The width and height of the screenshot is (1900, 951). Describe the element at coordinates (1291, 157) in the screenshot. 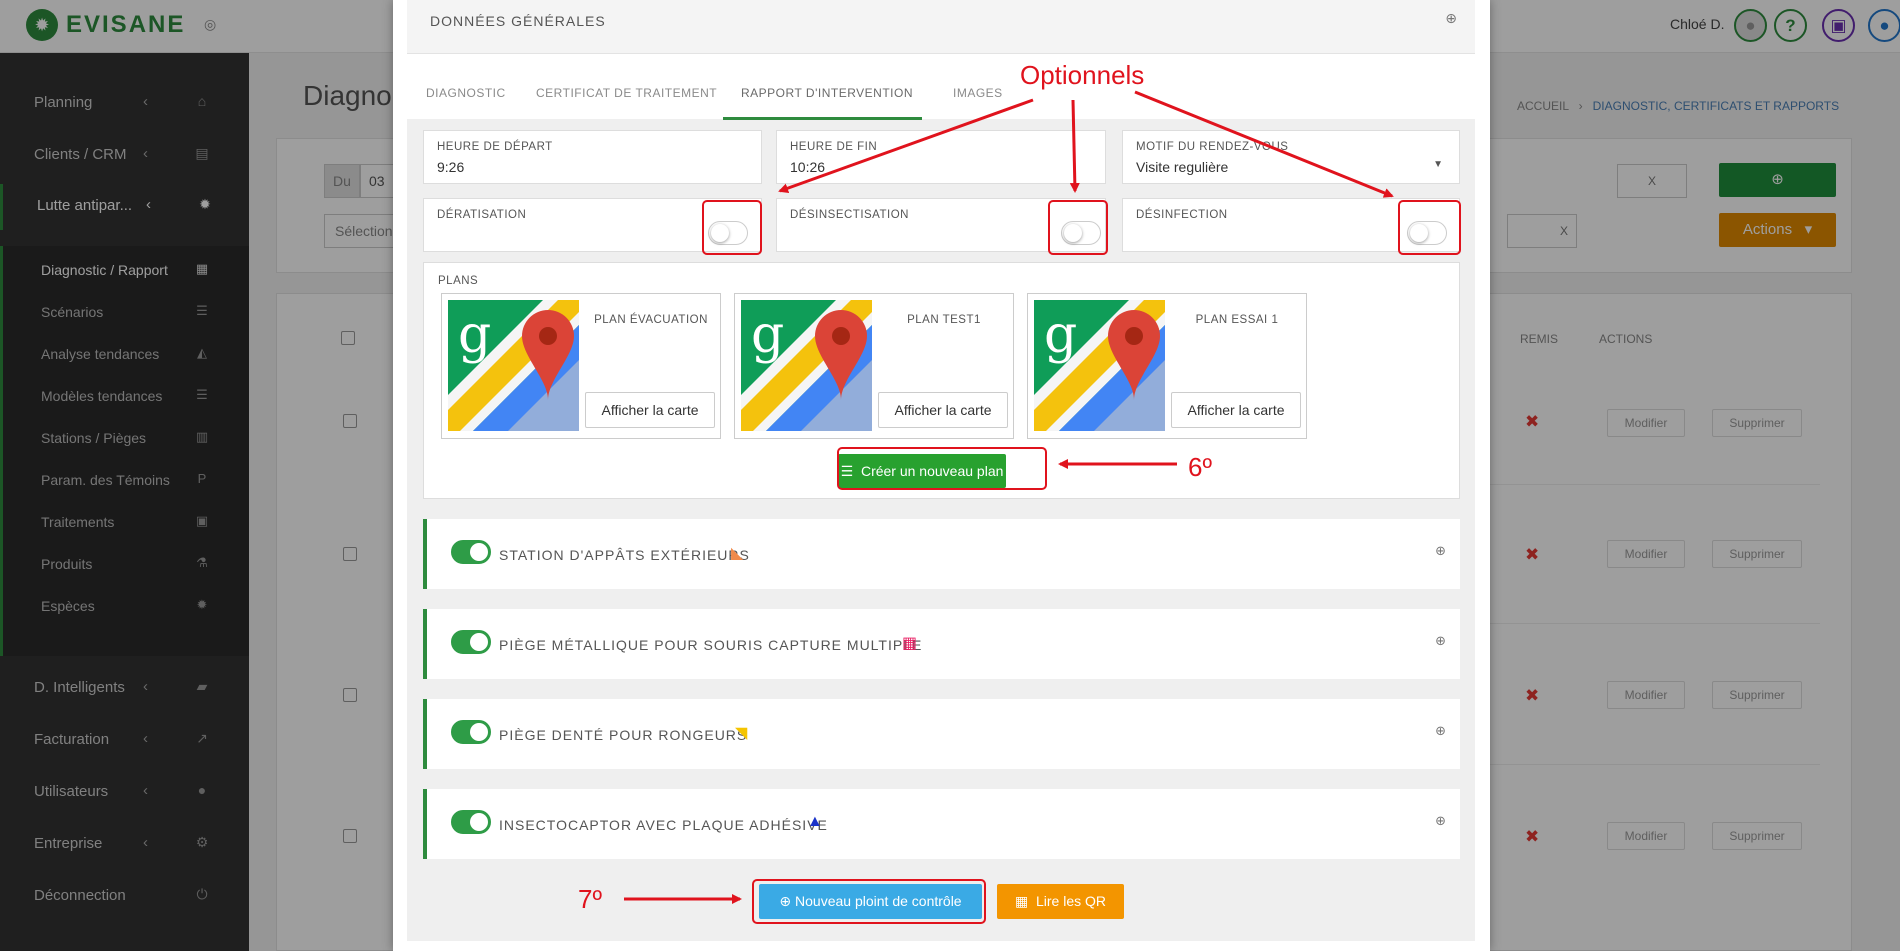

I see `appointment-reason-select: MOTIF DU RENDEZ-VOUS Visite regulière ▼` at that location.